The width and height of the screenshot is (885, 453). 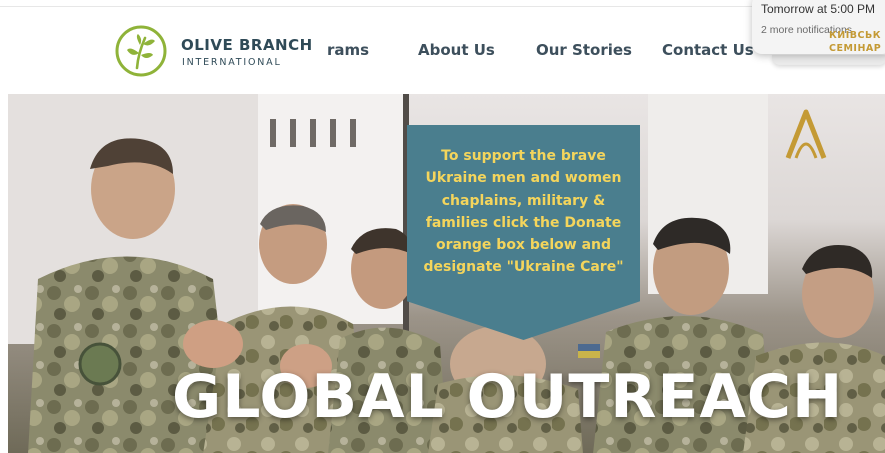 I want to click on notification-title: Tomorrow at 5:00 PM, so click(x=818, y=9).